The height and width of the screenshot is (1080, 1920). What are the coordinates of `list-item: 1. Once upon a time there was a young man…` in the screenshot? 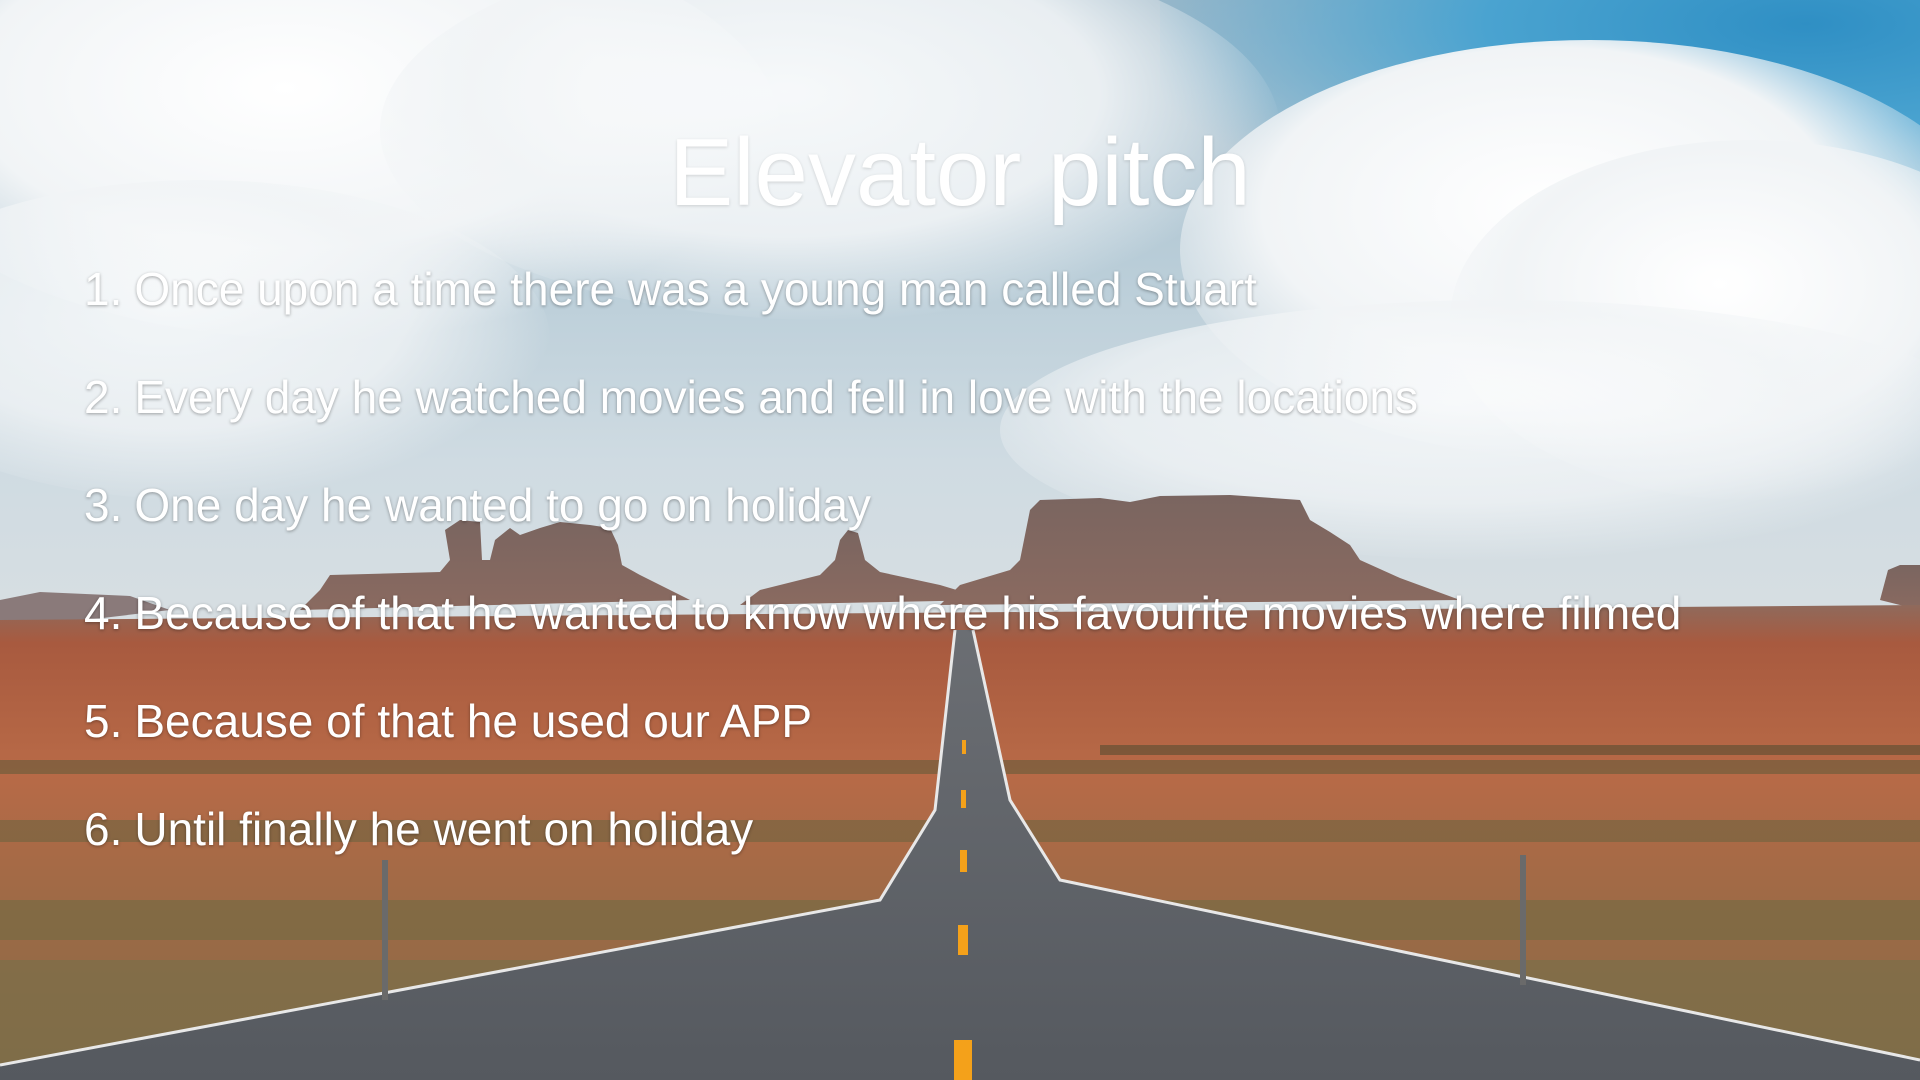 It's located at (974, 289).